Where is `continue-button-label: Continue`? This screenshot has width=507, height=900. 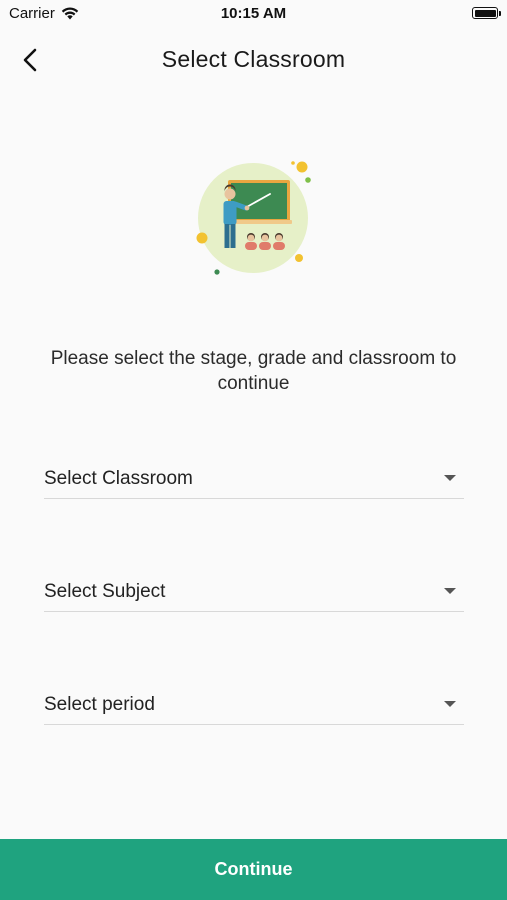 continue-button-label: Continue is located at coordinates (253, 869).